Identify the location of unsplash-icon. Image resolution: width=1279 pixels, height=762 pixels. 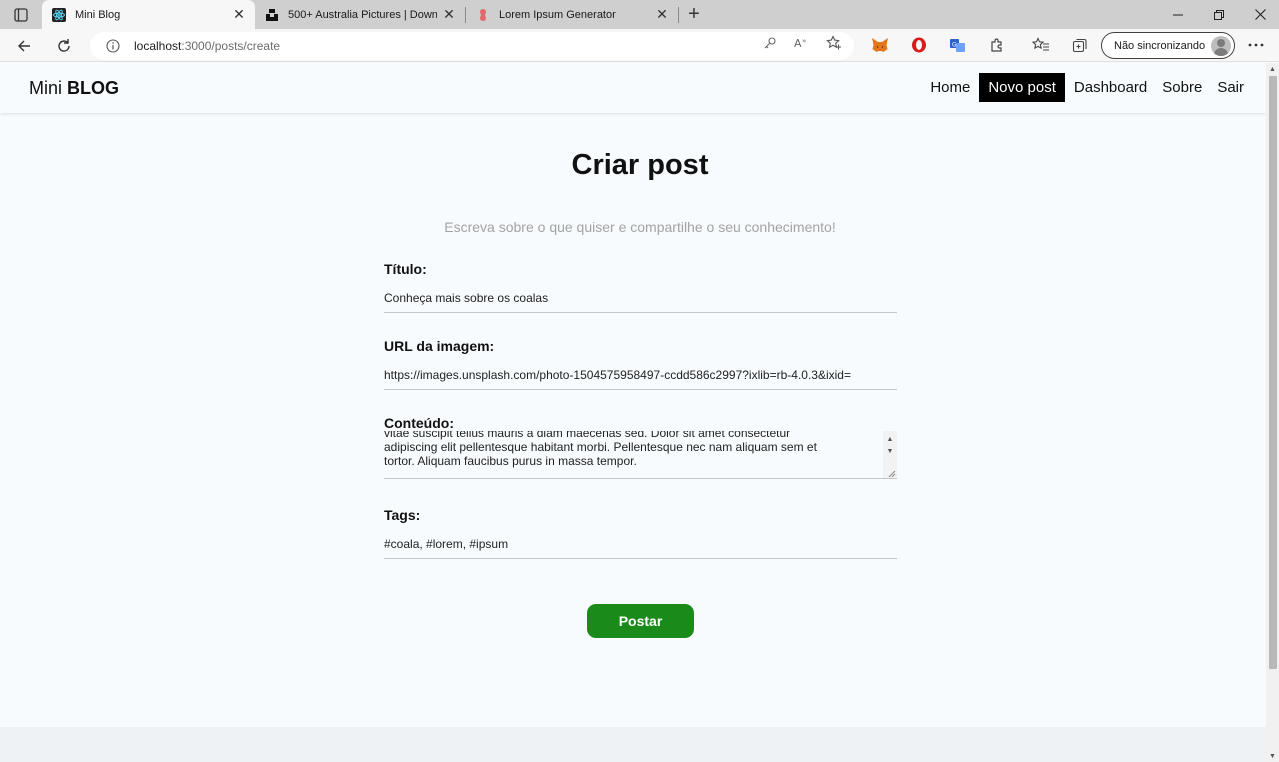
(272, 15).